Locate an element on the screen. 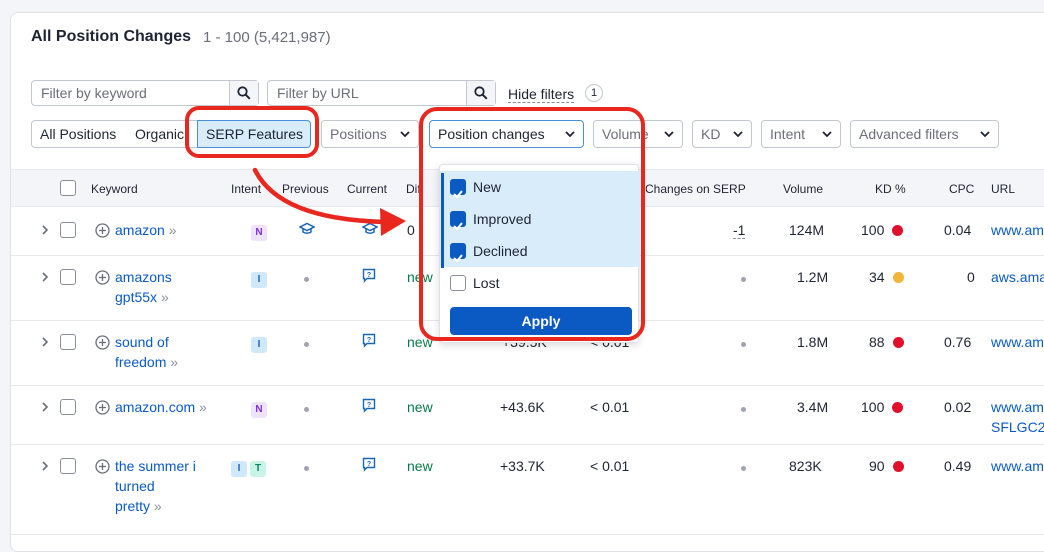 This screenshot has height=552, width=1044. kd-dropdown: KD is located at coordinates (722, 134).